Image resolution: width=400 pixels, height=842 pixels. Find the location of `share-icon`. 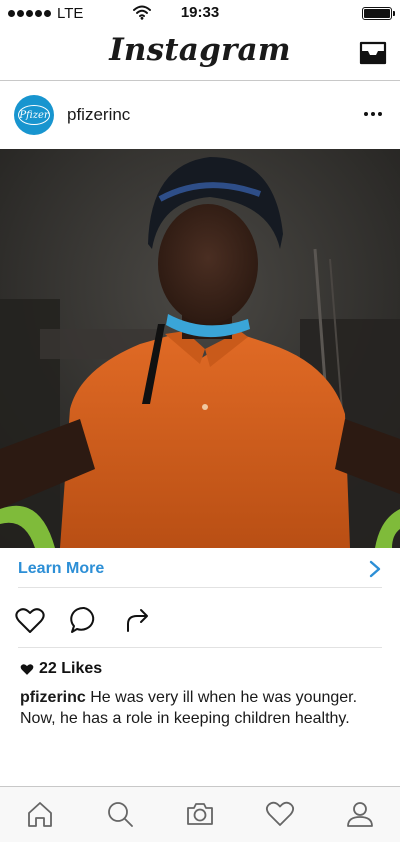

share-icon is located at coordinates (137, 620).